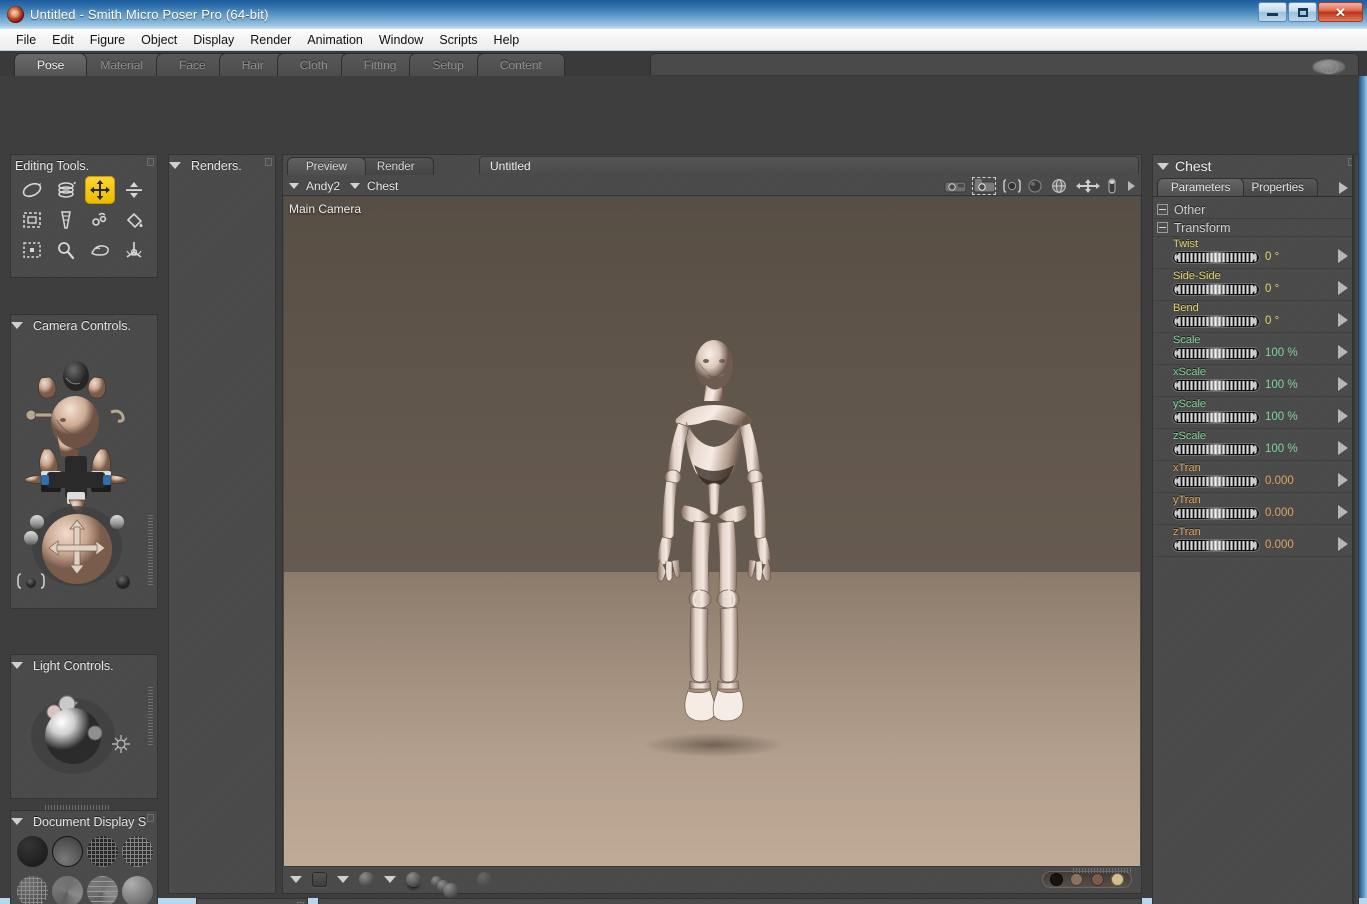 The height and width of the screenshot is (904, 1367). Describe the element at coordinates (84, 468) in the screenshot. I see `camera-controls-widget` at that location.